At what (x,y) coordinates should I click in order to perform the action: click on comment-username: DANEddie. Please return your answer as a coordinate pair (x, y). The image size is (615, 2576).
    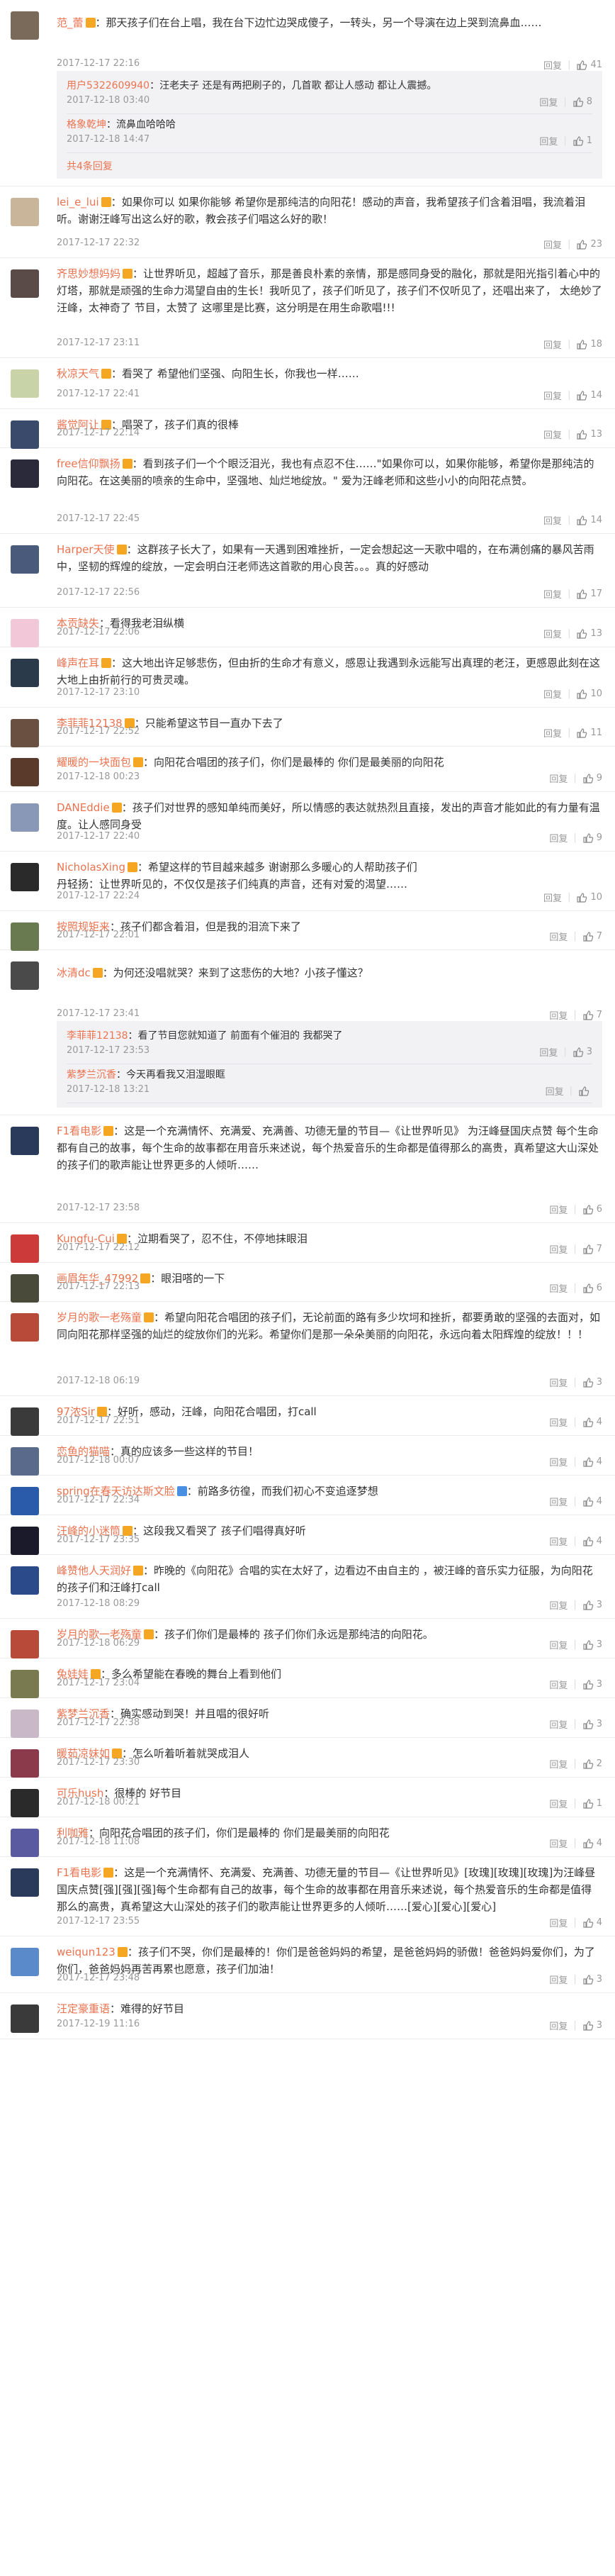
    Looking at the image, I should click on (83, 807).